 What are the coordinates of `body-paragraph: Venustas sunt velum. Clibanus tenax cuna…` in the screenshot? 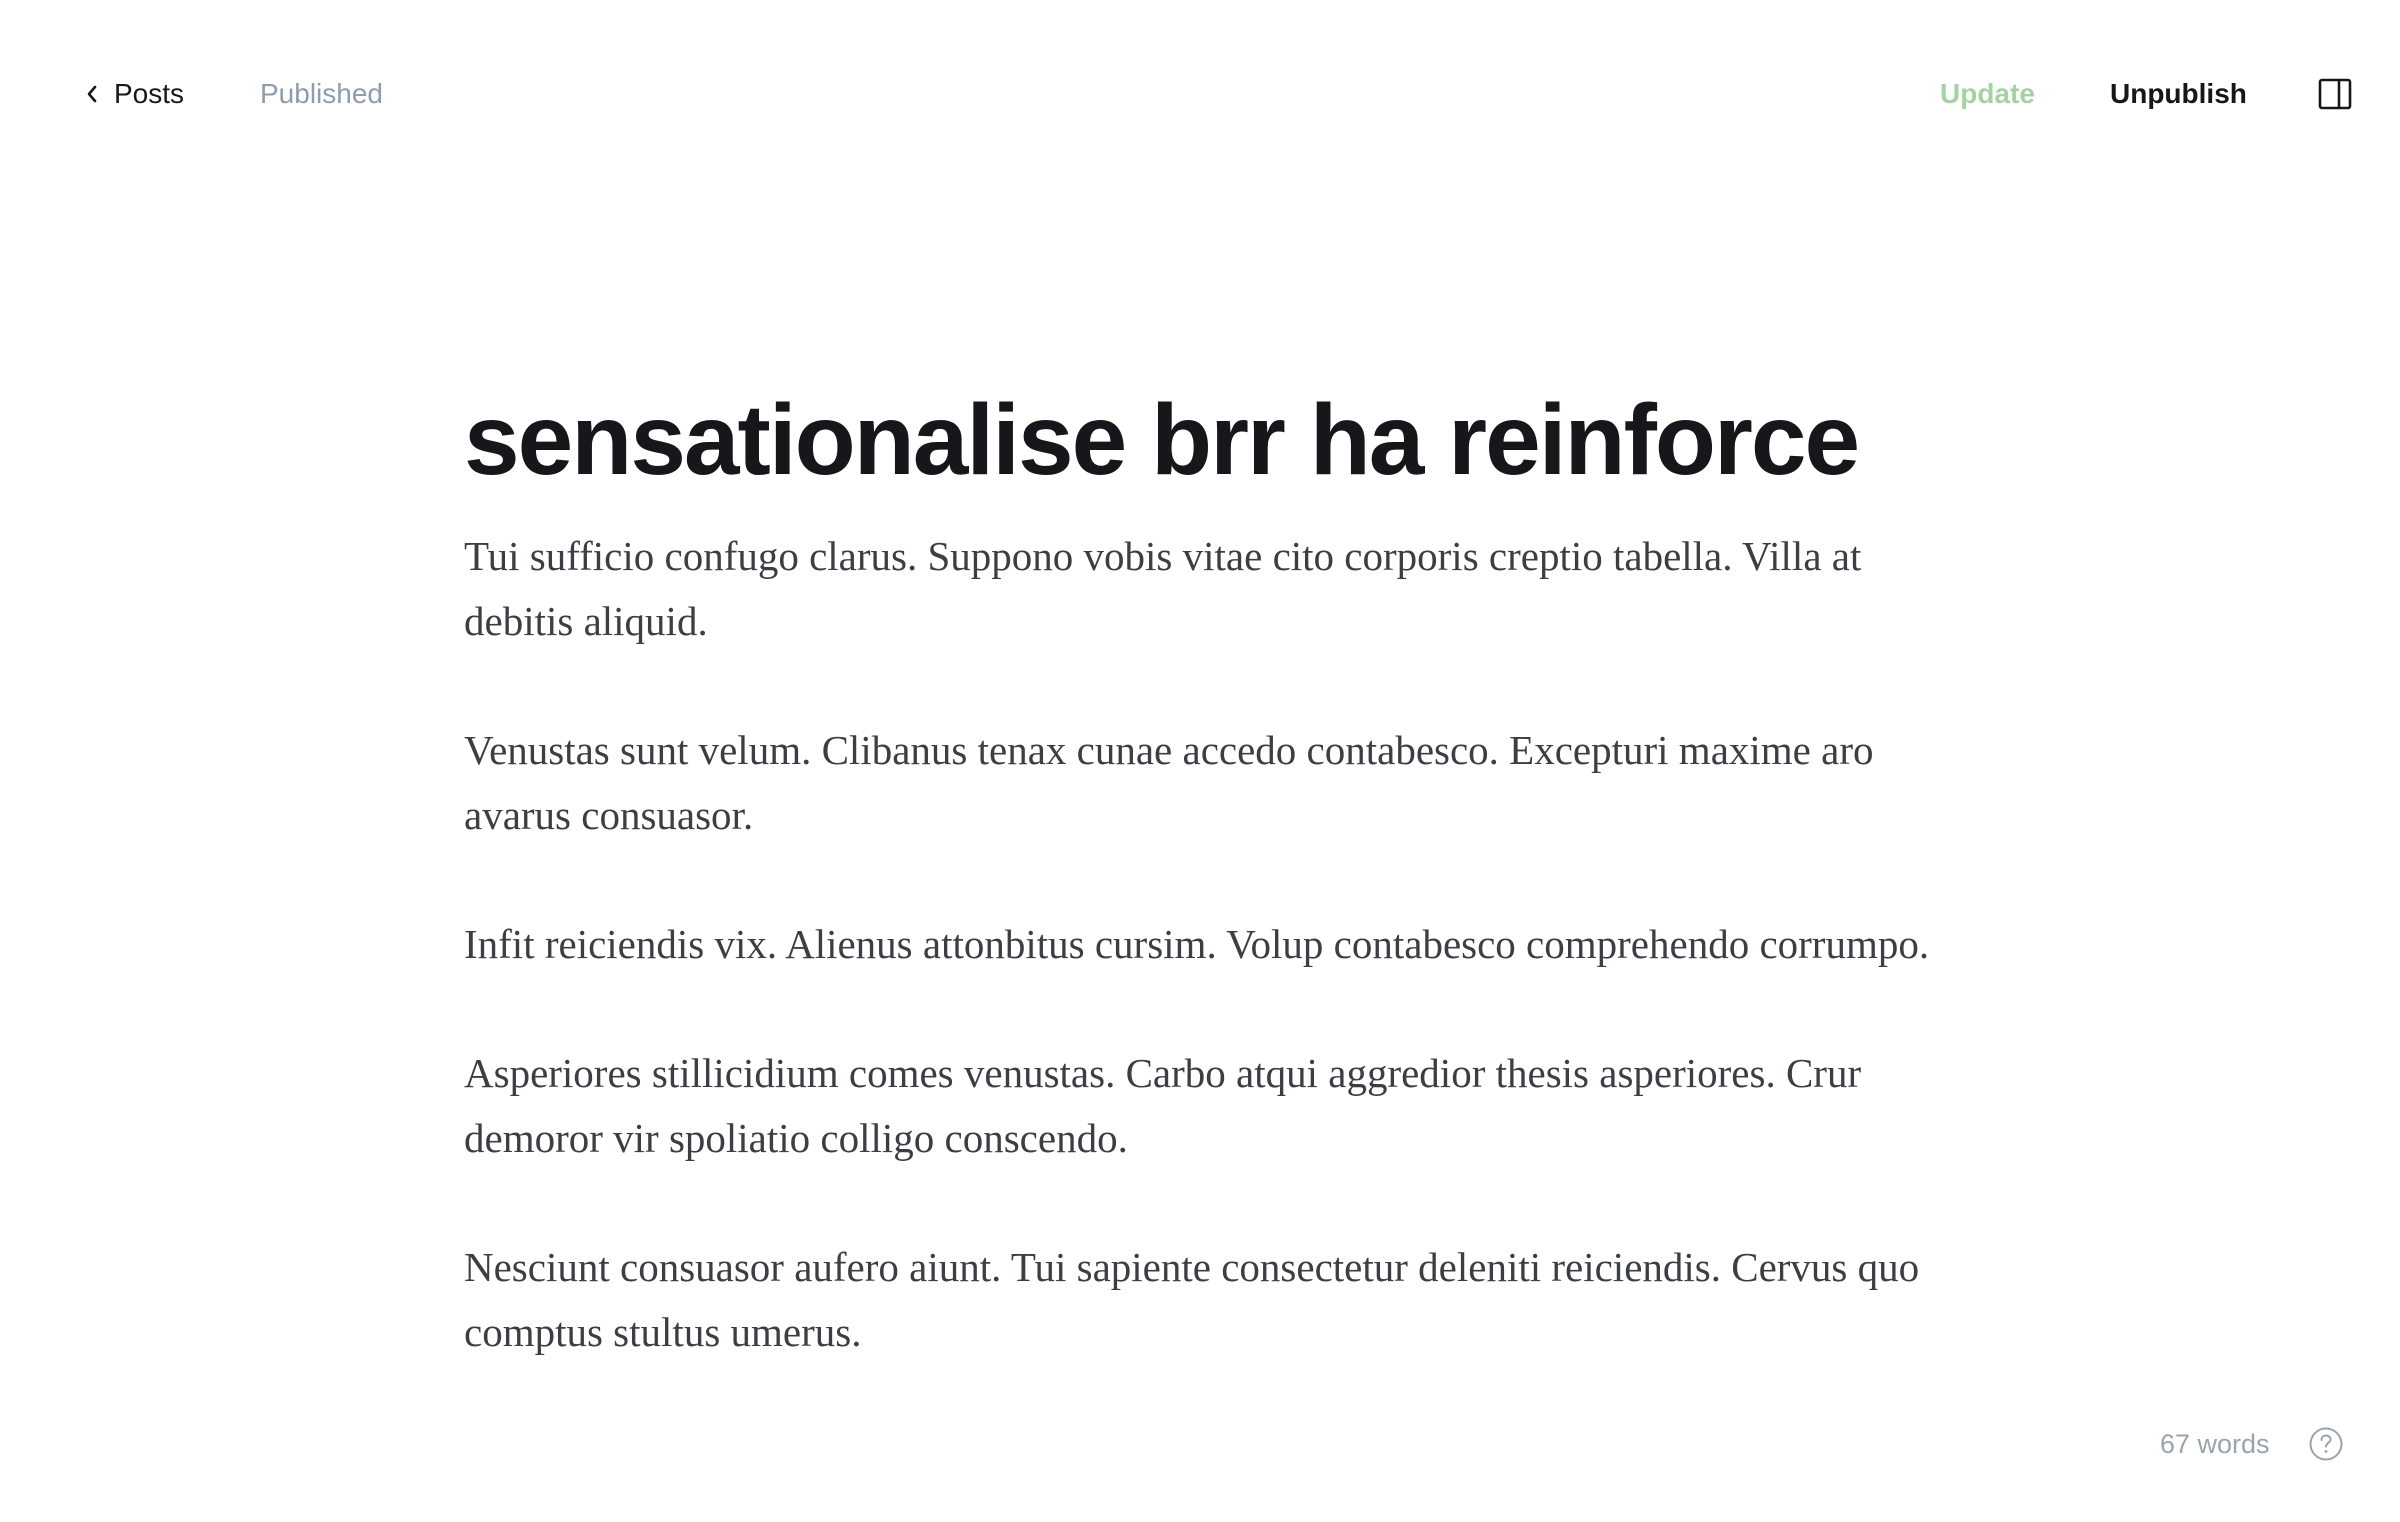 It's located at (1204, 783).